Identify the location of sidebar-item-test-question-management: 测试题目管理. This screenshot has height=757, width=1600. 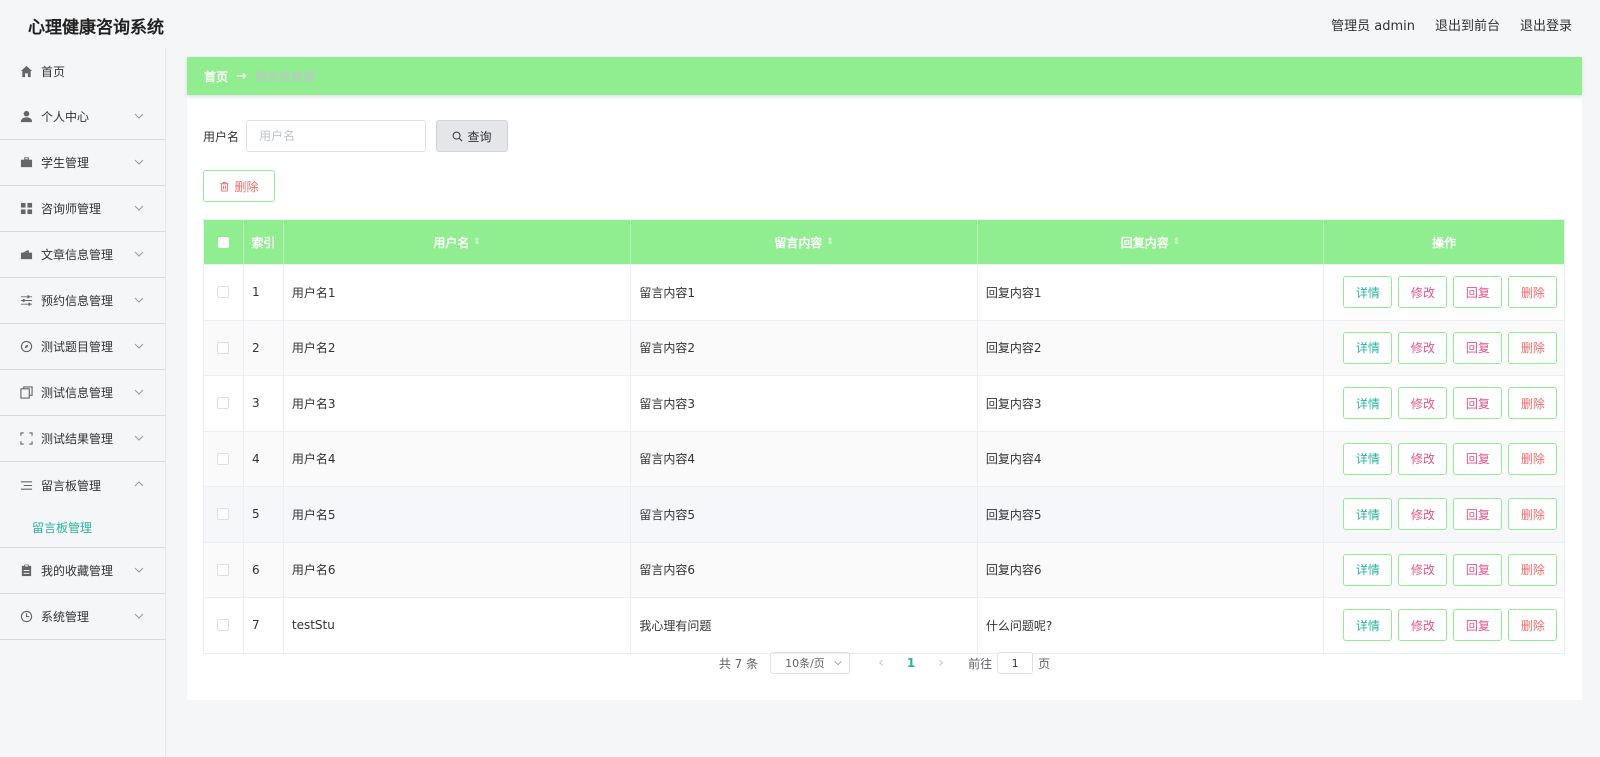
(82, 347).